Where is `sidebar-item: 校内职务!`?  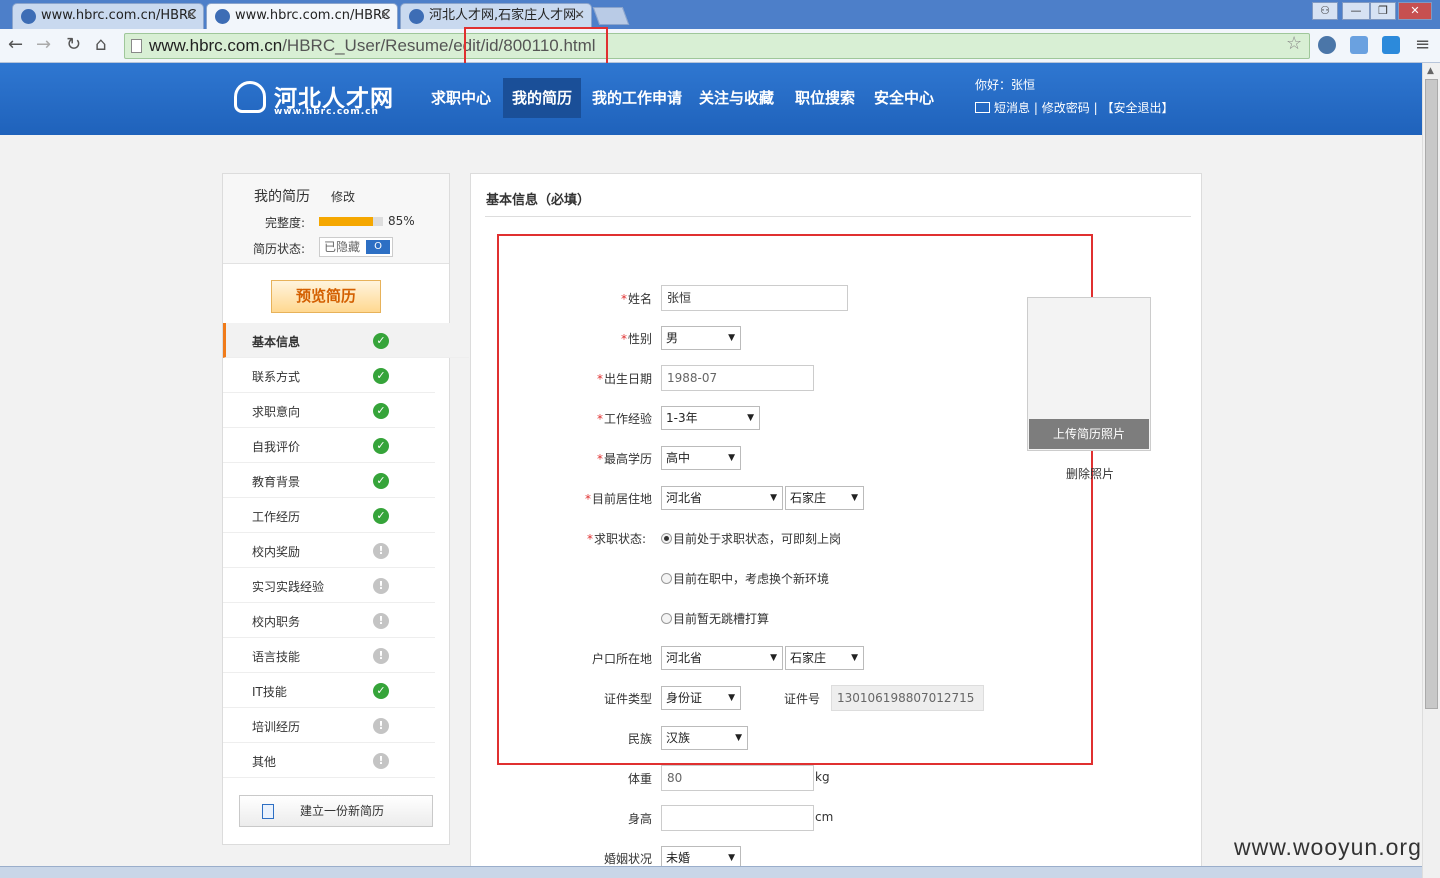
sidebar-item: 校内职务! is located at coordinates (329, 620).